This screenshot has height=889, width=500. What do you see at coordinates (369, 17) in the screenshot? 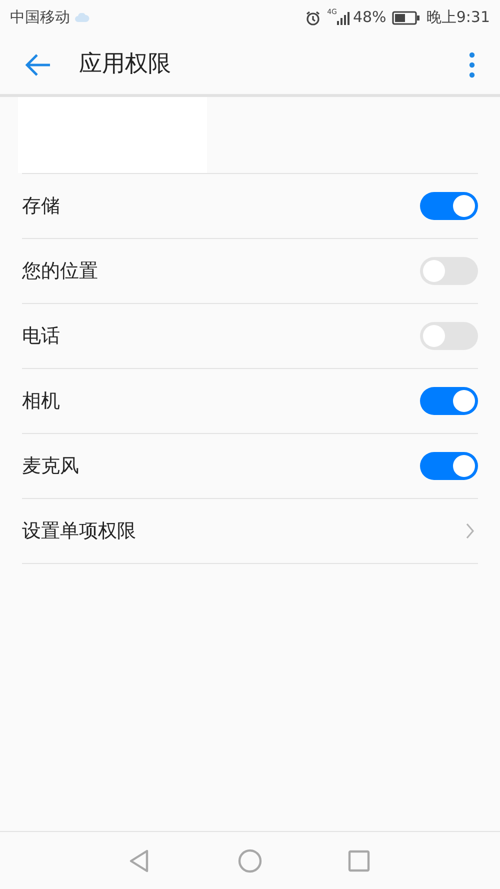
I see `battery-percent: 48%` at bounding box center [369, 17].